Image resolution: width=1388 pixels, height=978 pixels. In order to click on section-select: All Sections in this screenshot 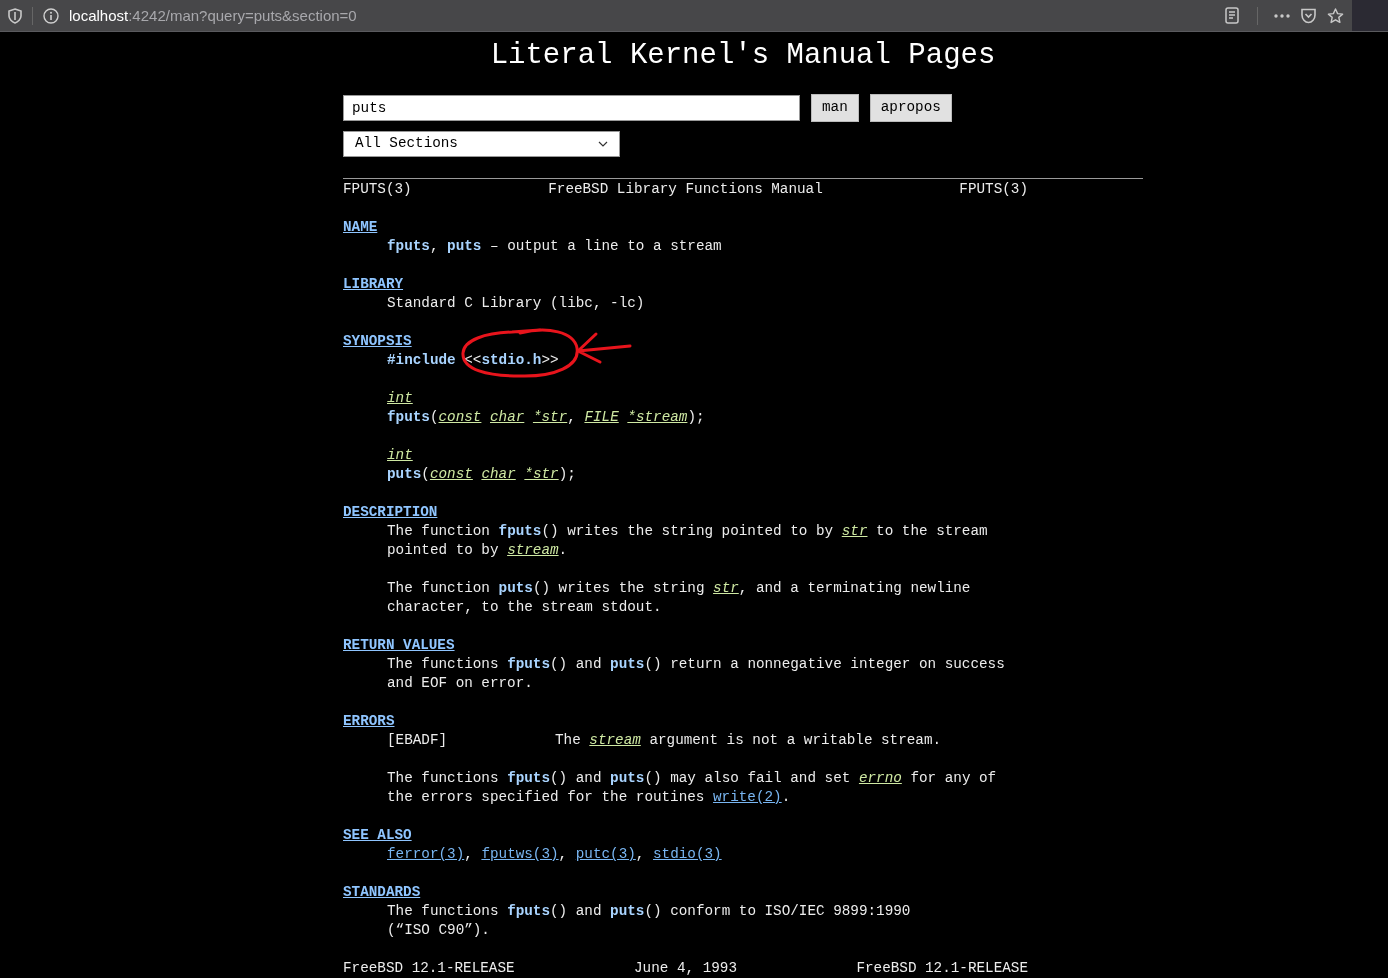, I will do `click(481, 144)`.